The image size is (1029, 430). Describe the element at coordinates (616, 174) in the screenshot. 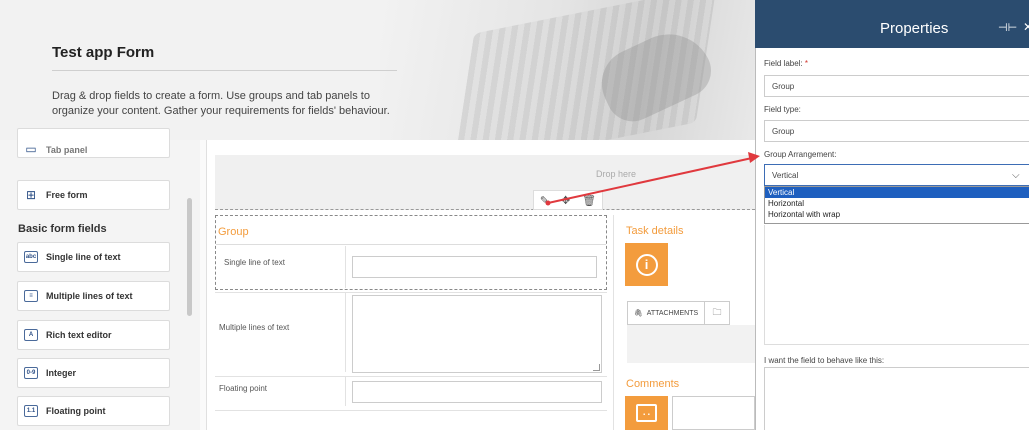

I see `drop-here-text: Drop here` at that location.